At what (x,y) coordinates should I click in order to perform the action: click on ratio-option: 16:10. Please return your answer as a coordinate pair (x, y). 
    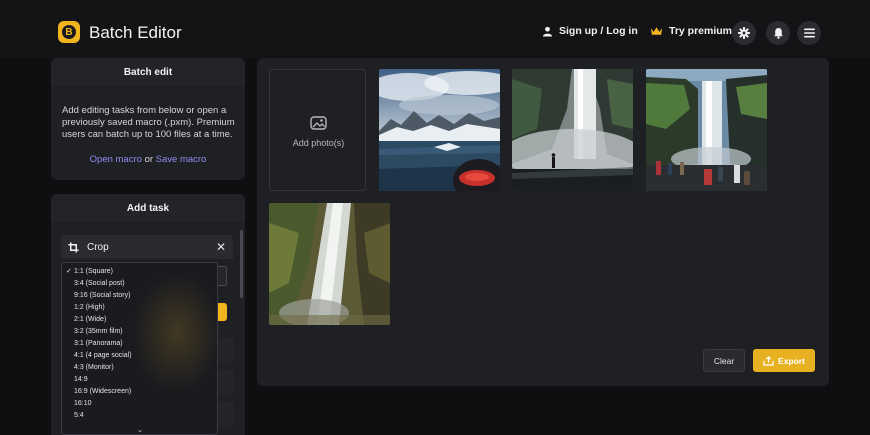
    Looking at the image, I should click on (139, 404).